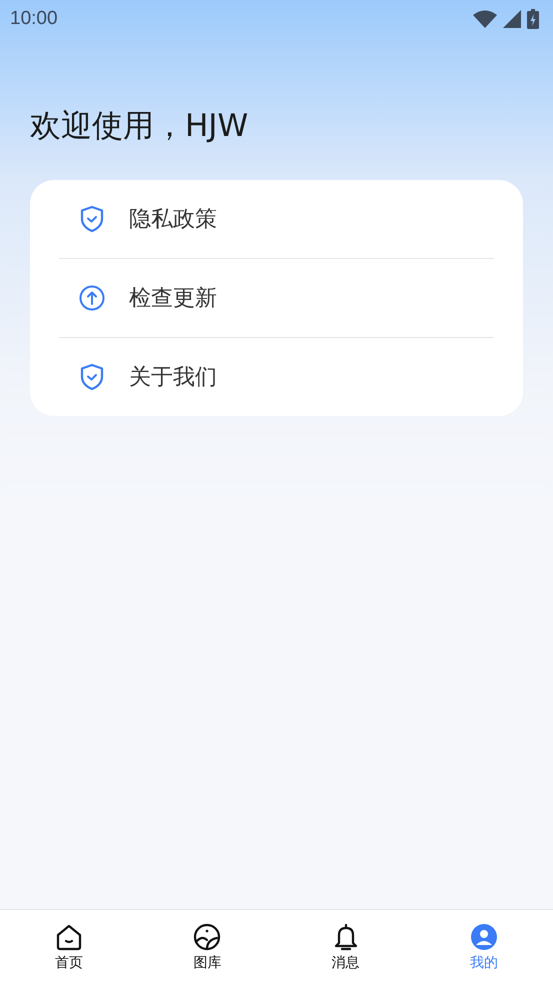  Describe the element at coordinates (485, 19) in the screenshot. I see `wifi-icon` at that location.